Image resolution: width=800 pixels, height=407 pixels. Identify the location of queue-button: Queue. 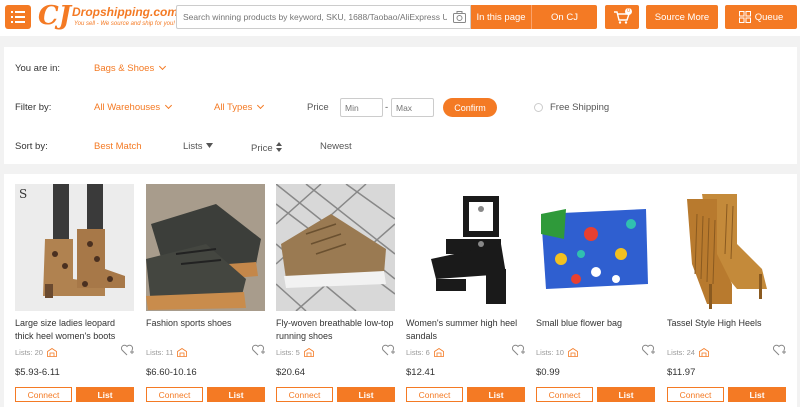
(761, 17).